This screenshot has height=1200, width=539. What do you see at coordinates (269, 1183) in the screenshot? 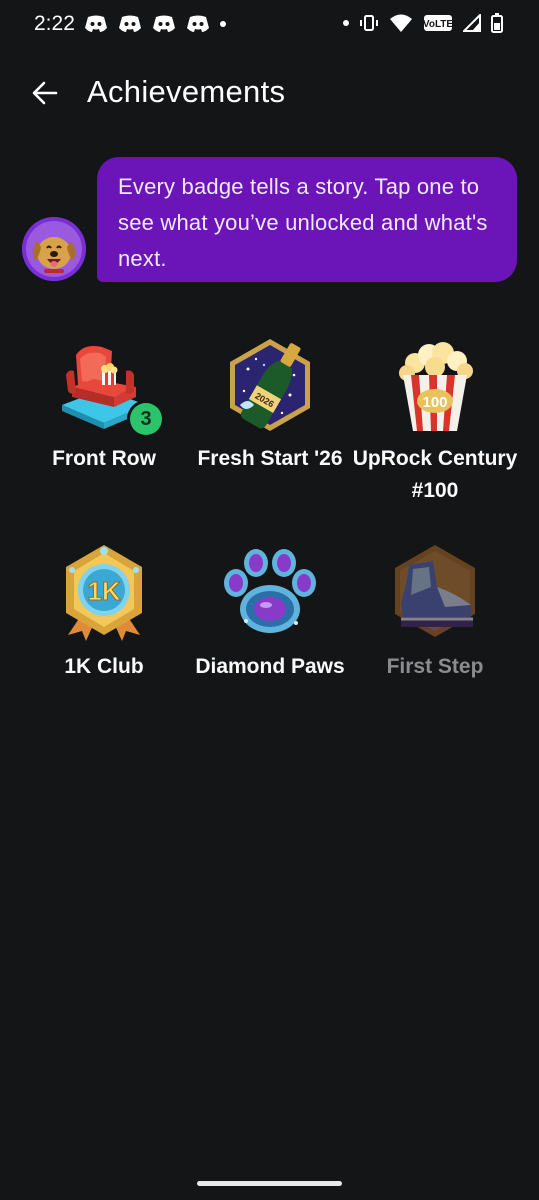
I see `home-indicator` at bounding box center [269, 1183].